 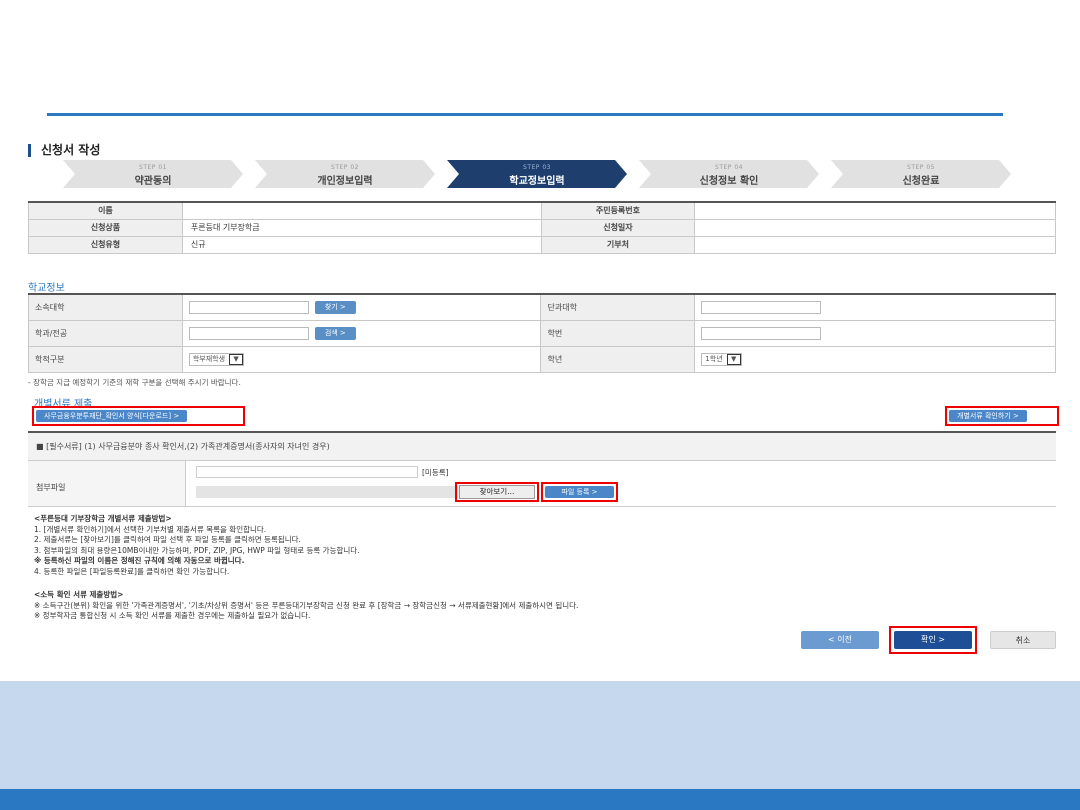 What do you see at coordinates (307, 472) in the screenshot?
I see `file-name-field` at bounding box center [307, 472].